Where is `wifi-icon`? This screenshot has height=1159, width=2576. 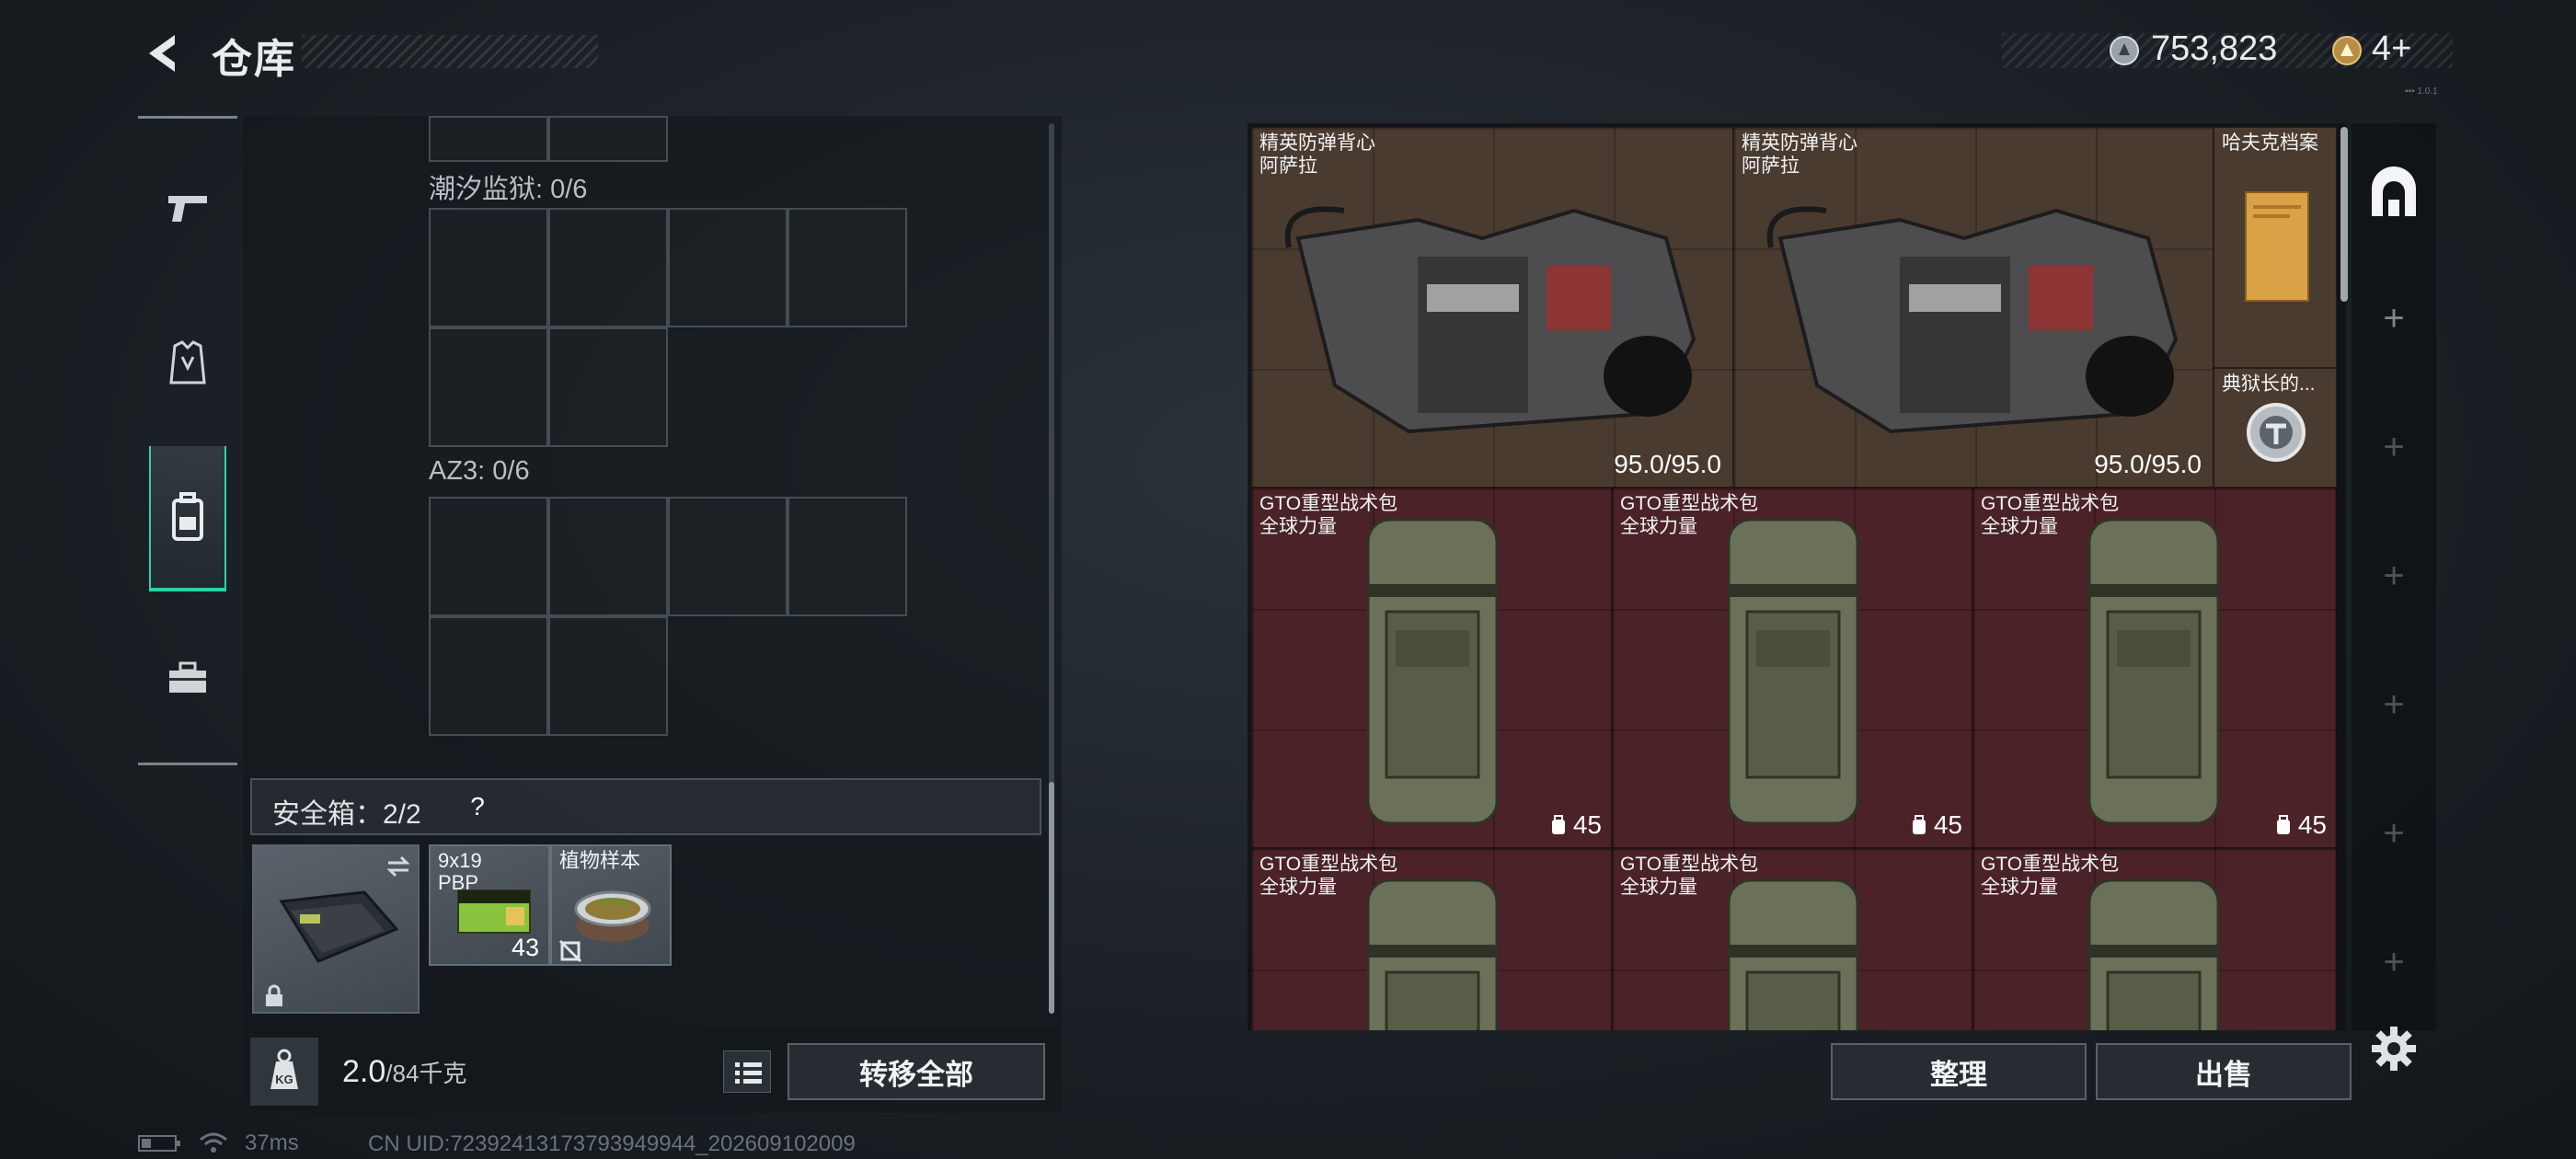
wifi-icon is located at coordinates (213, 1142).